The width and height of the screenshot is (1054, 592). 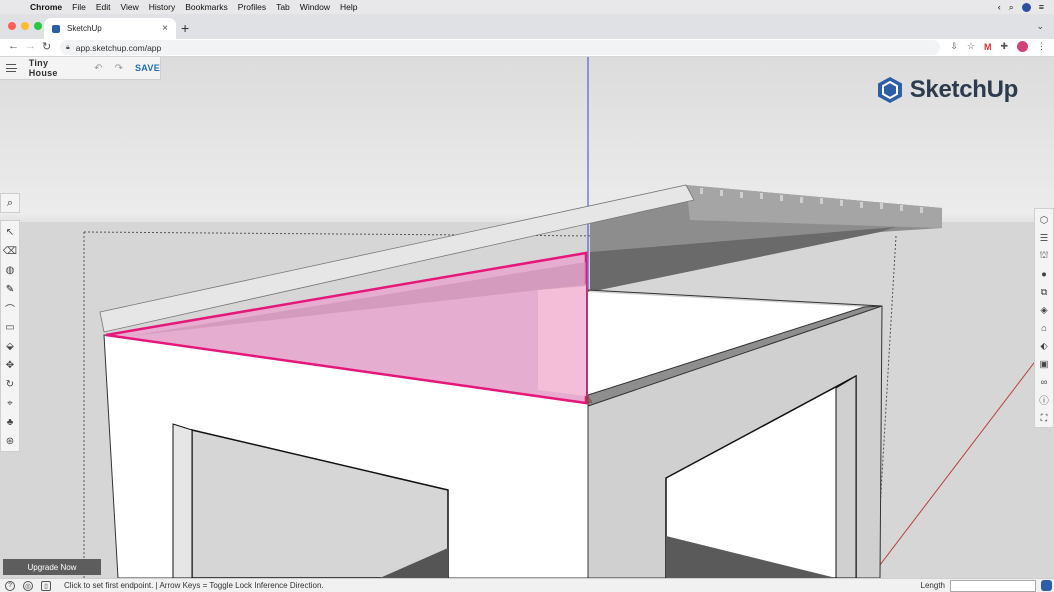 I want to click on scenes-icon: ⛫, so click(x=1044, y=256).